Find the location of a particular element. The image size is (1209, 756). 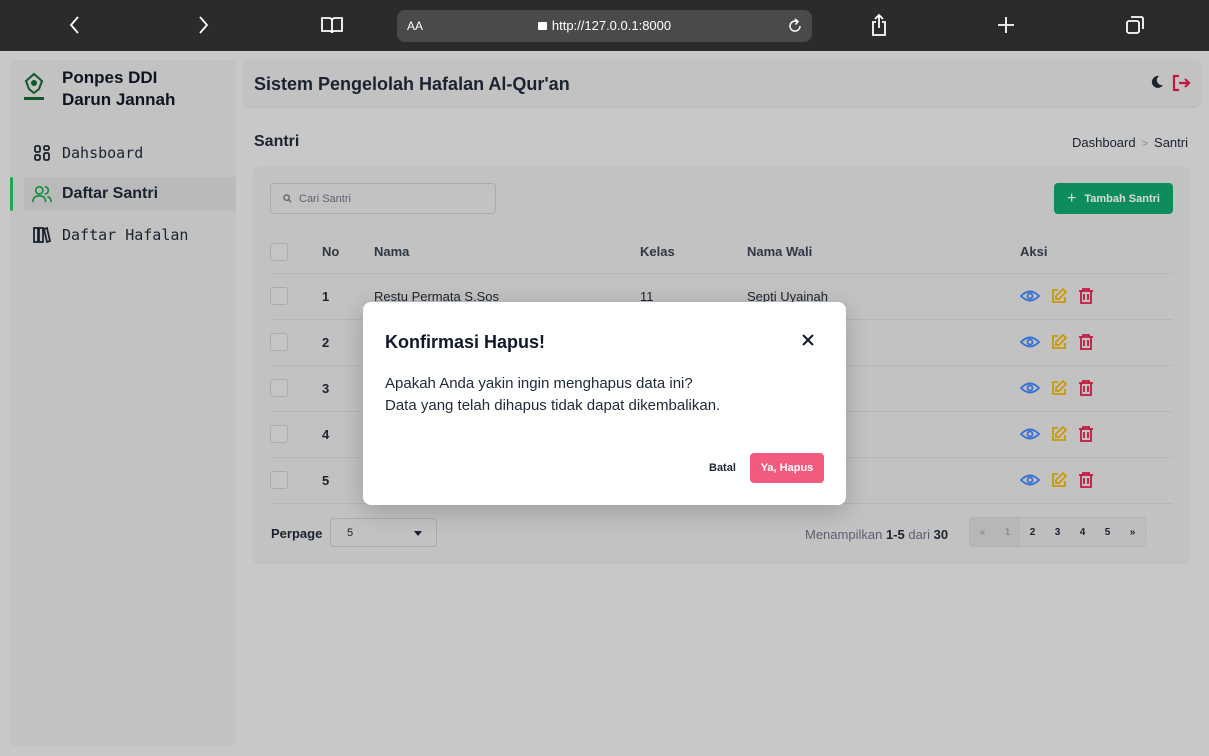

lock-icon is located at coordinates (542, 26).